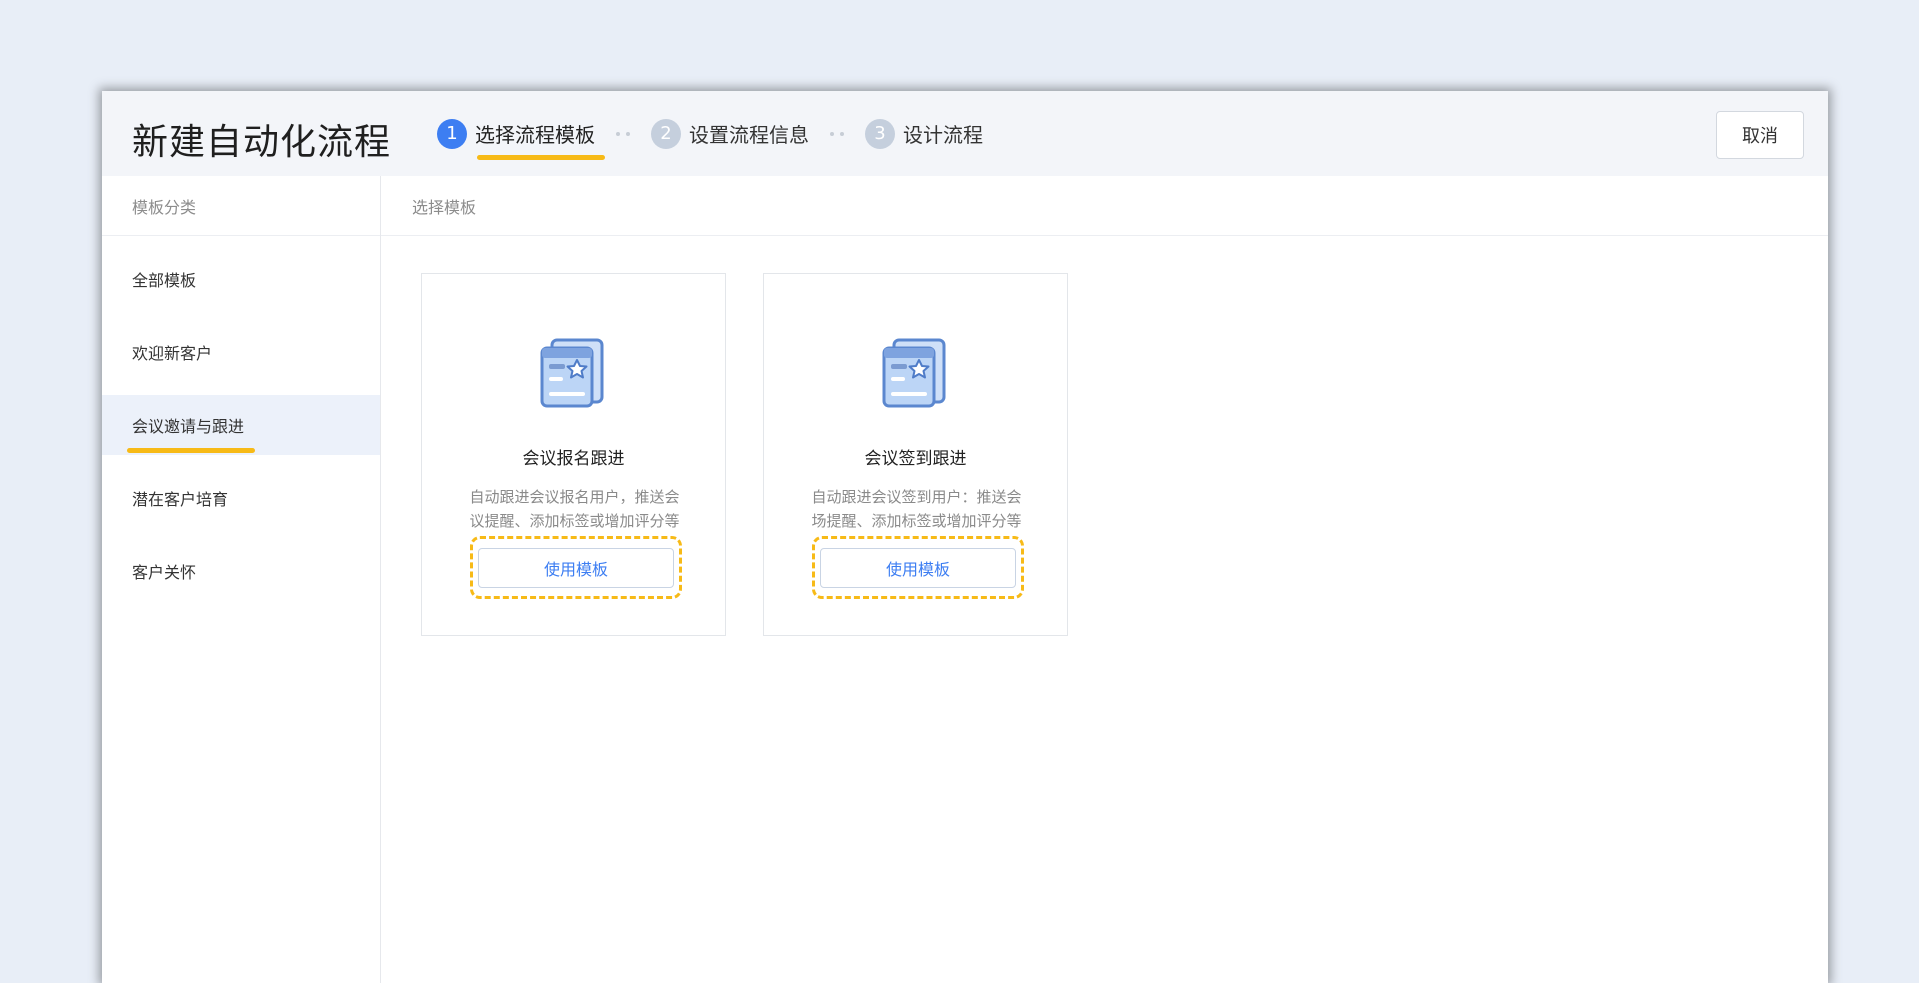 This screenshot has height=983, width=1919. I want to click on category-sidebar: 模板分类 全部模板 欢迎新客户 会议邀请与跟进 潜在客户培育 客户关怀, so click(241, 579).